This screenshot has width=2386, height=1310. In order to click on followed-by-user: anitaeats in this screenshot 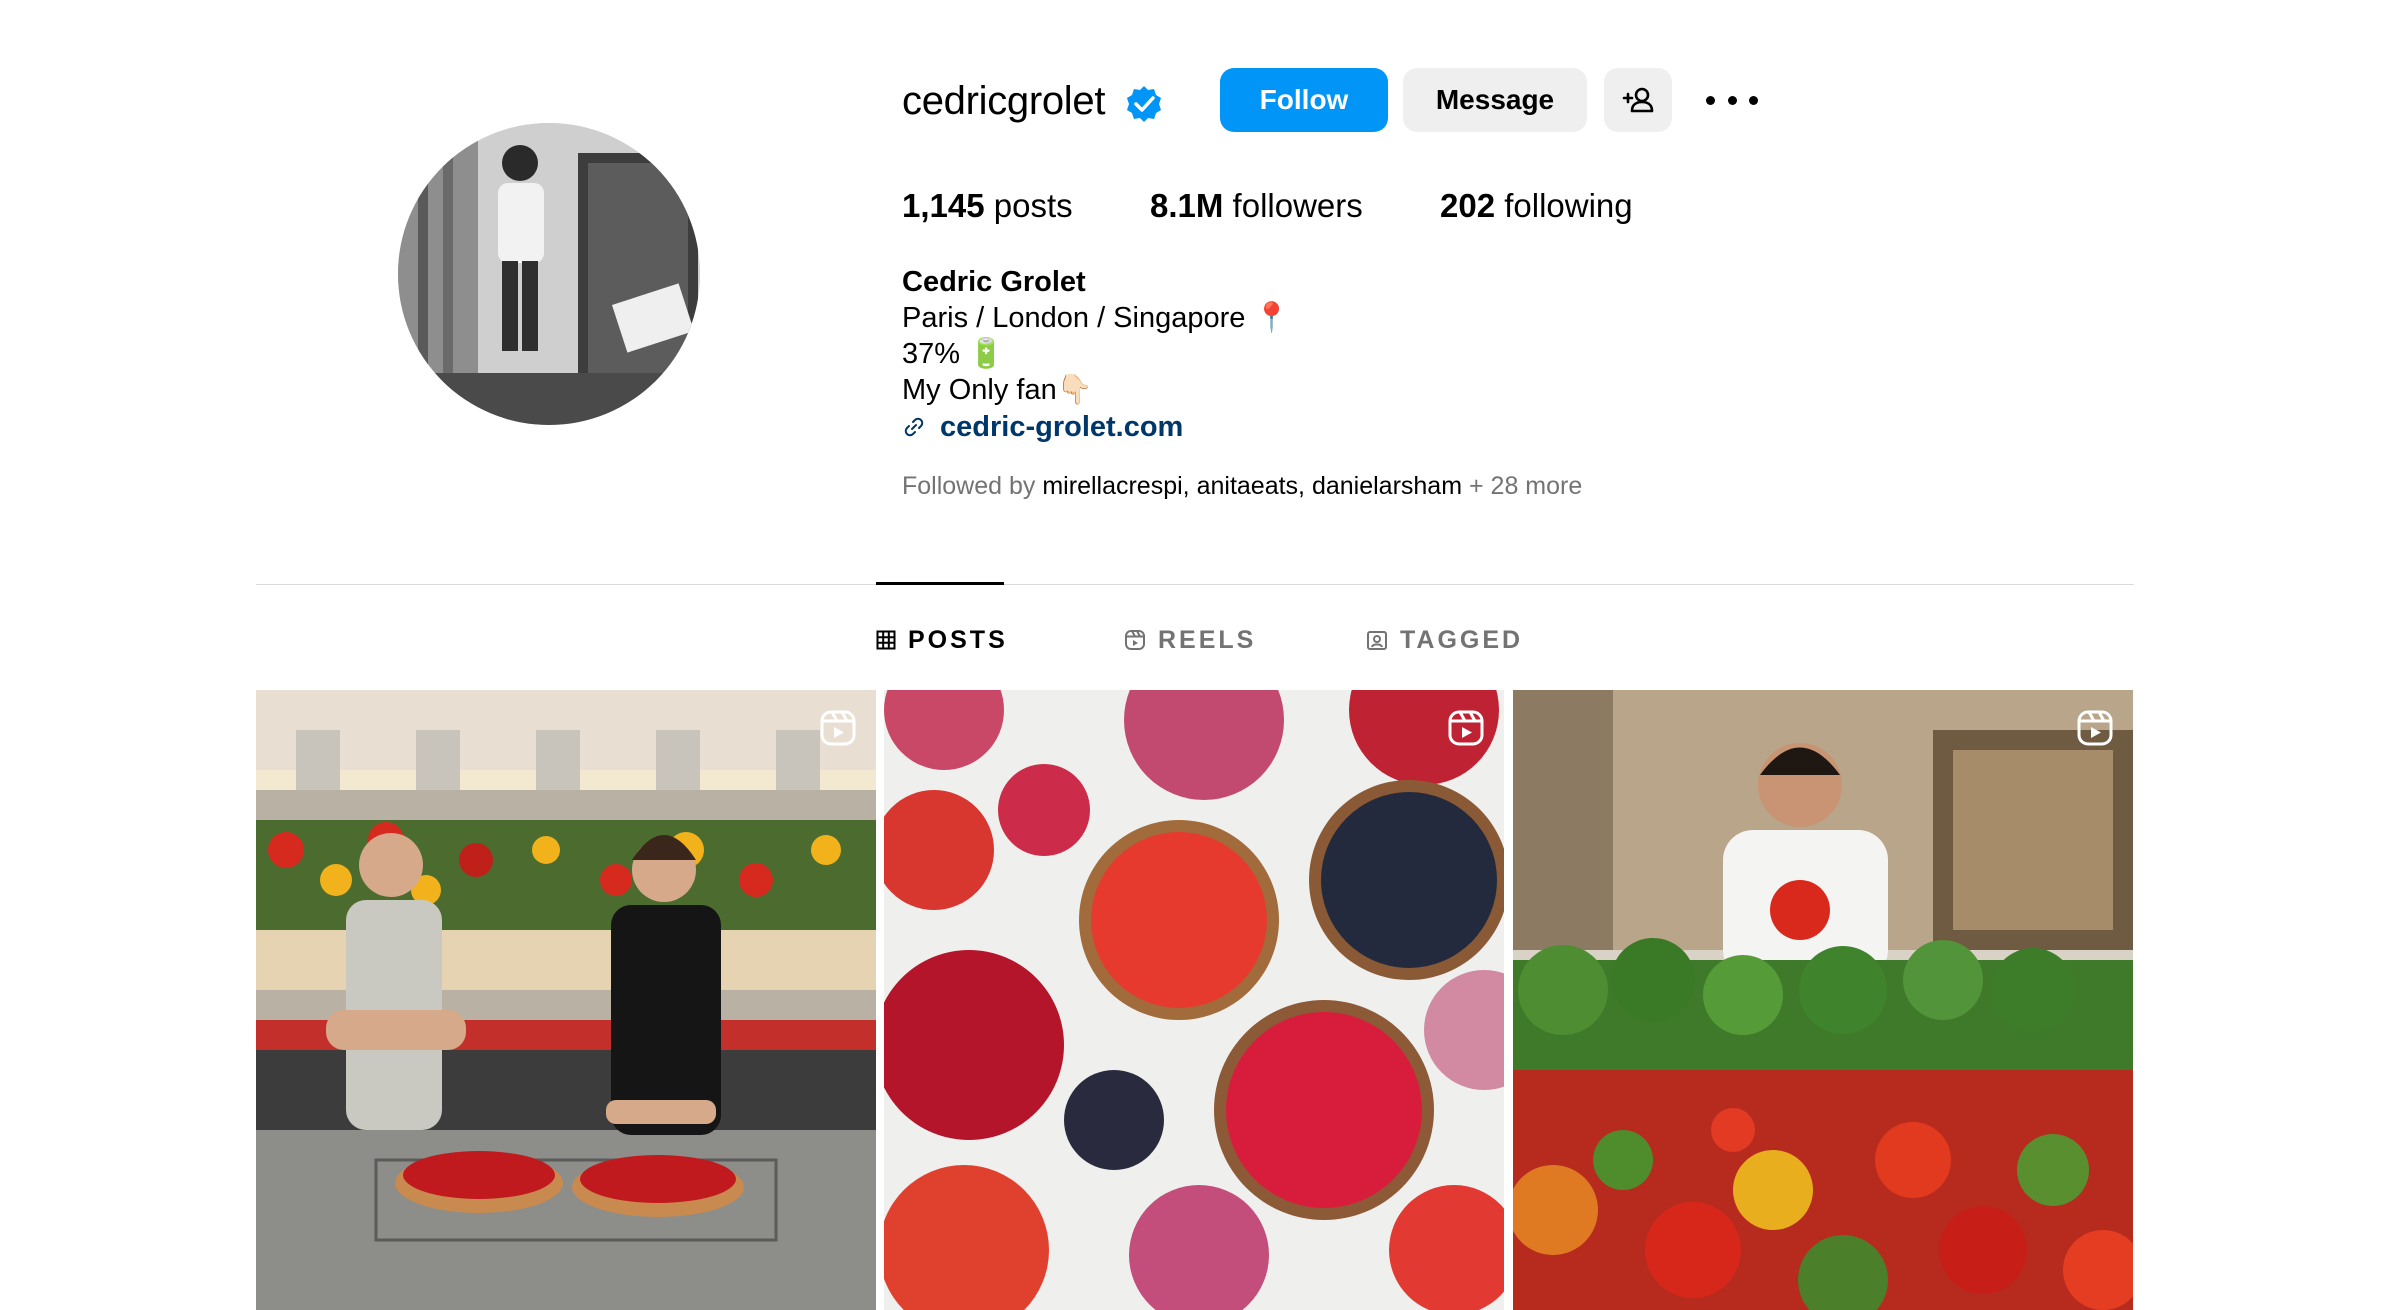, I will do `click(1247, 486)`.